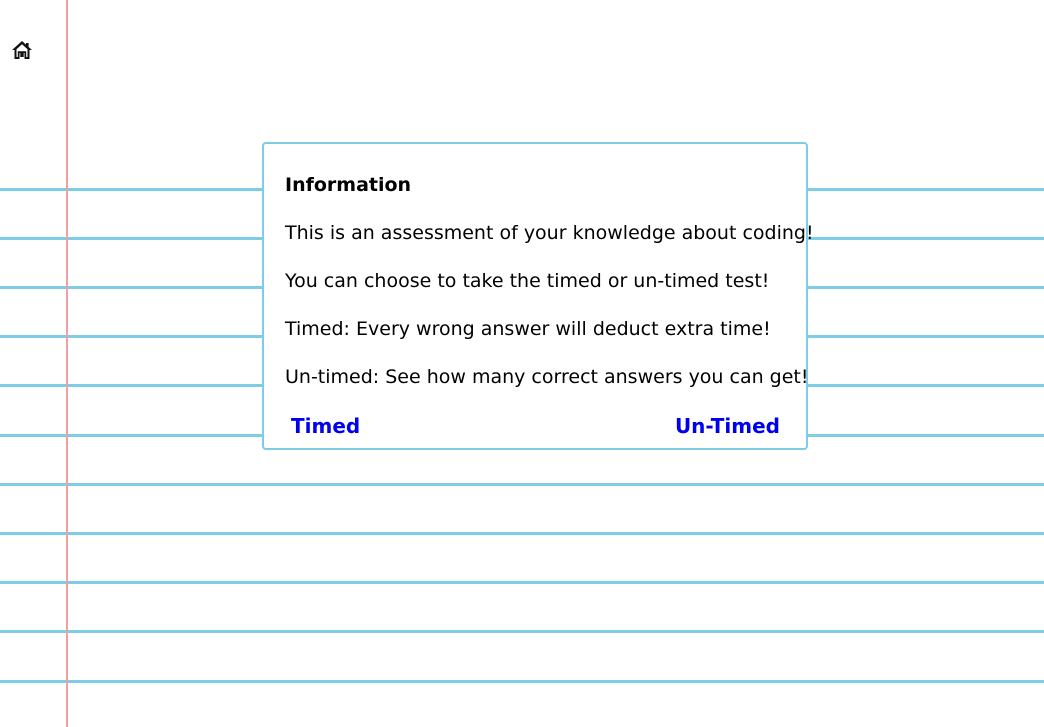 The image size is (1044, 727). I want to click on margin-line, so click(67, 363).